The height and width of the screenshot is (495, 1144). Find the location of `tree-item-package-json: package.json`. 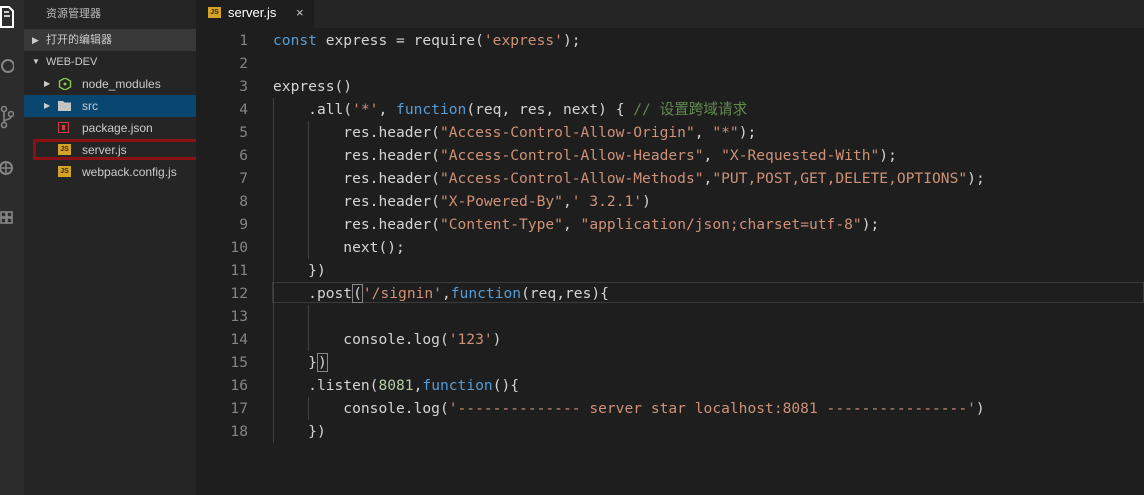

tree-item-package-json: package.json is located at coordinates (110, 128).